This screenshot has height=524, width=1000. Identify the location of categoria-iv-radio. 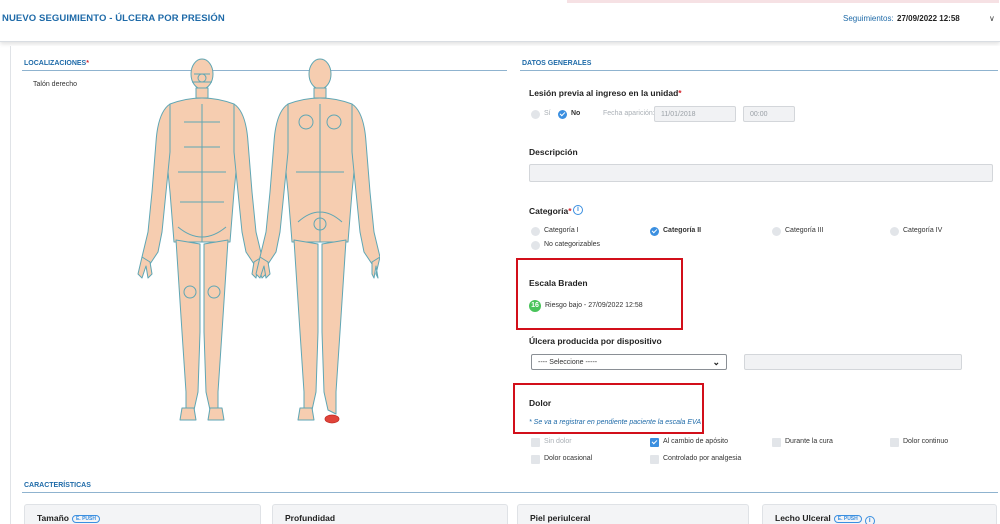
(894, 231).